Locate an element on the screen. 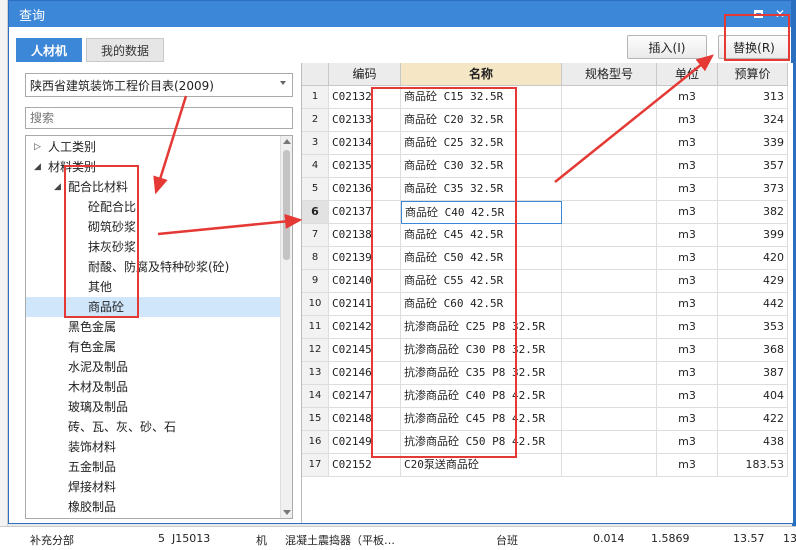 The image size is (796, 550). cell-code: C02149 is located at coordinates (365, 442).